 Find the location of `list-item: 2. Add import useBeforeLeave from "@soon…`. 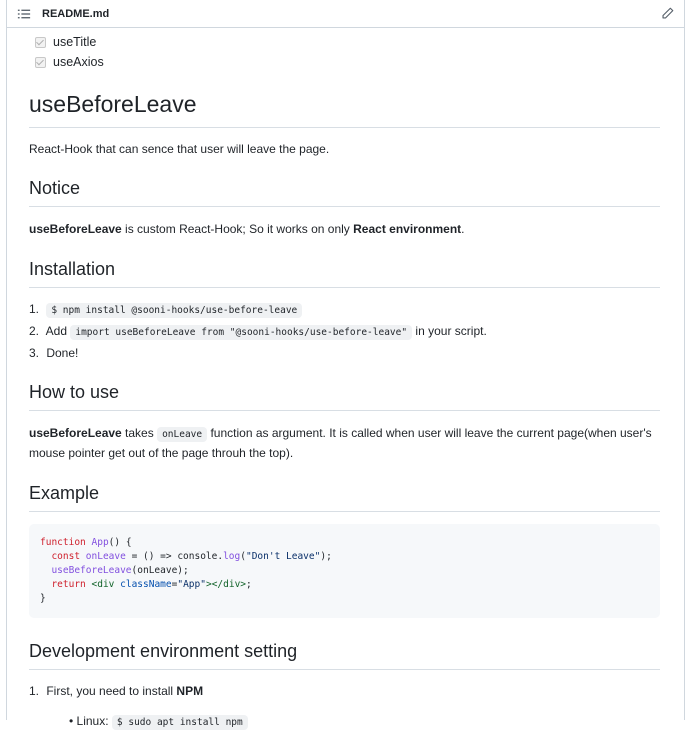

list-item: 2. Add import useBeforeLeave from "@soon… is located at coordinates (258, 332).